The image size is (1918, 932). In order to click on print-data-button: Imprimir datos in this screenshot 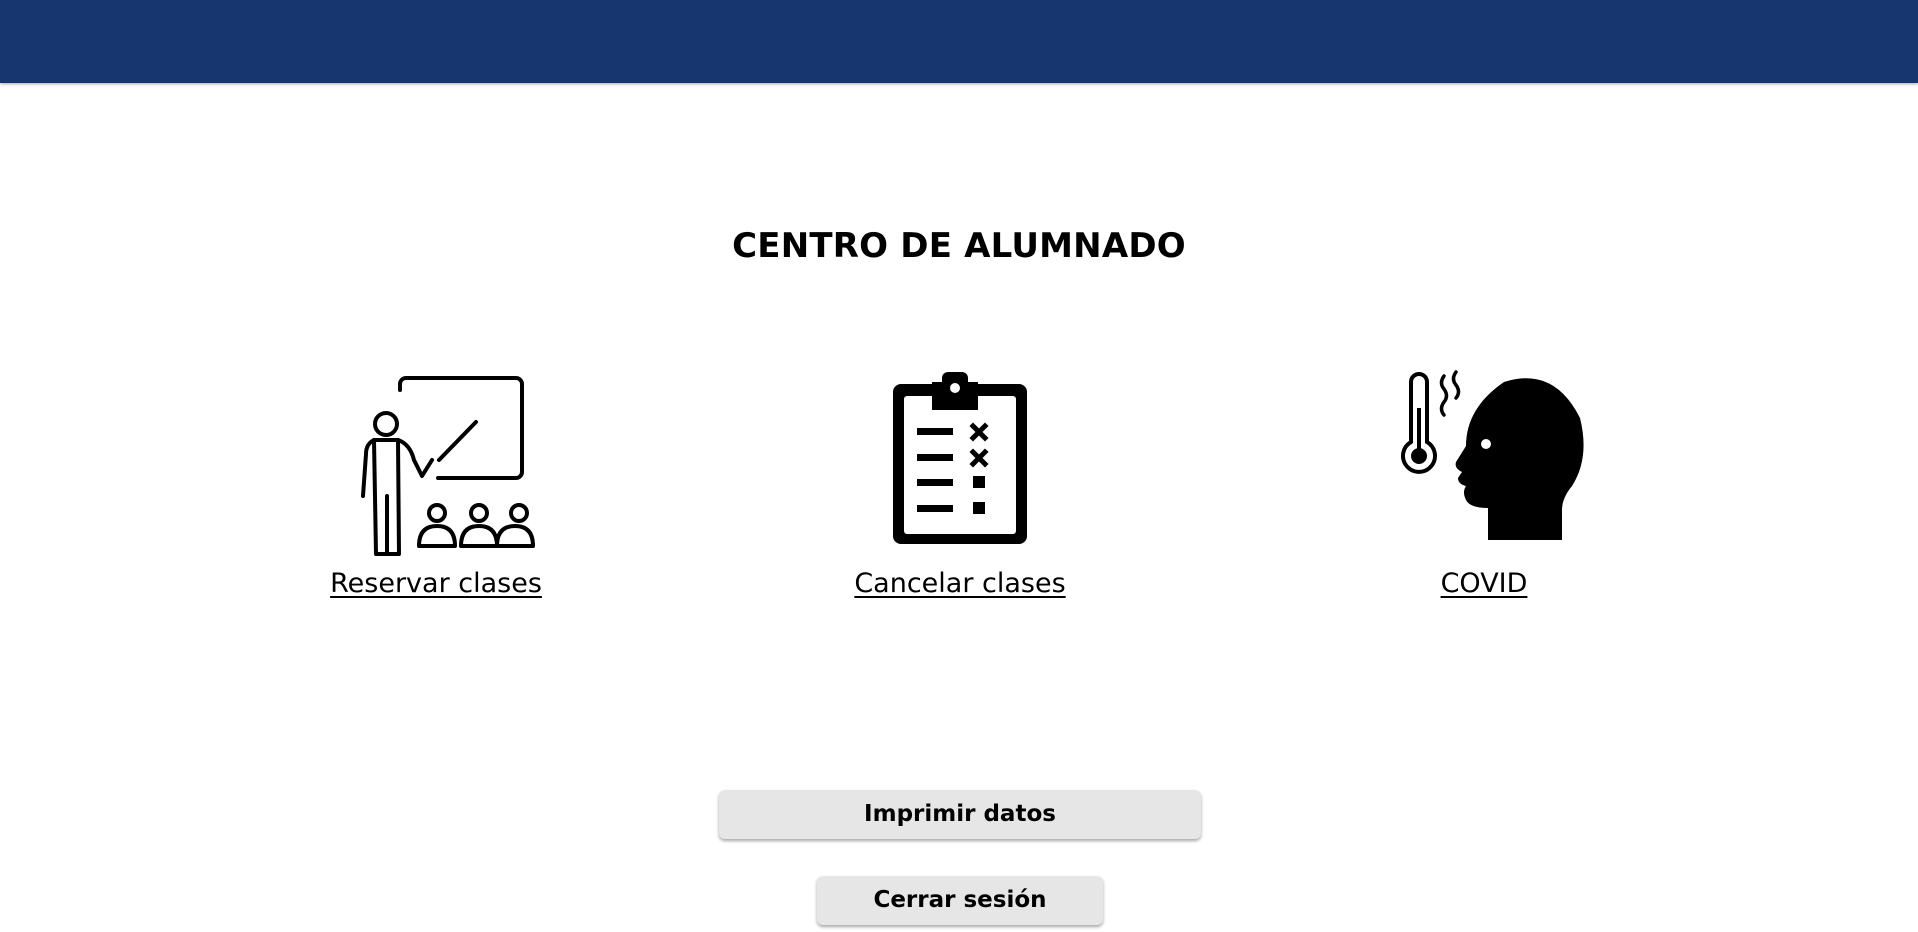, I will do `click(960, 814)`.